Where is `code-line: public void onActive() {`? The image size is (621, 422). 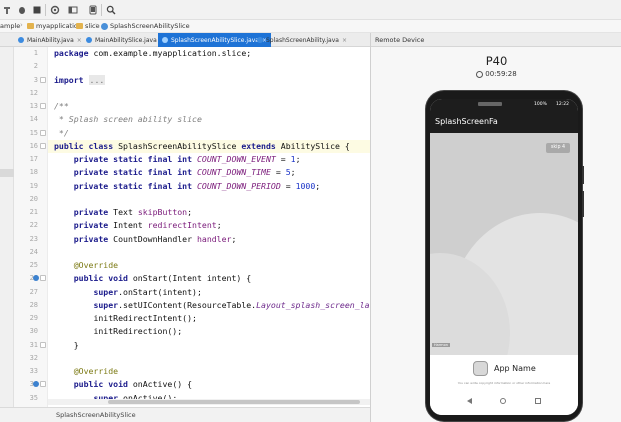
code-line: public void onActive() { is located at coordinates (123, 384).